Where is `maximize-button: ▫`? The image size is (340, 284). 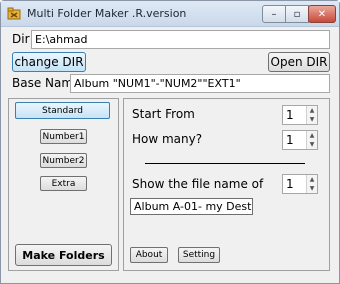
maximize-button: ▫ is located at coordinates (297, 14).